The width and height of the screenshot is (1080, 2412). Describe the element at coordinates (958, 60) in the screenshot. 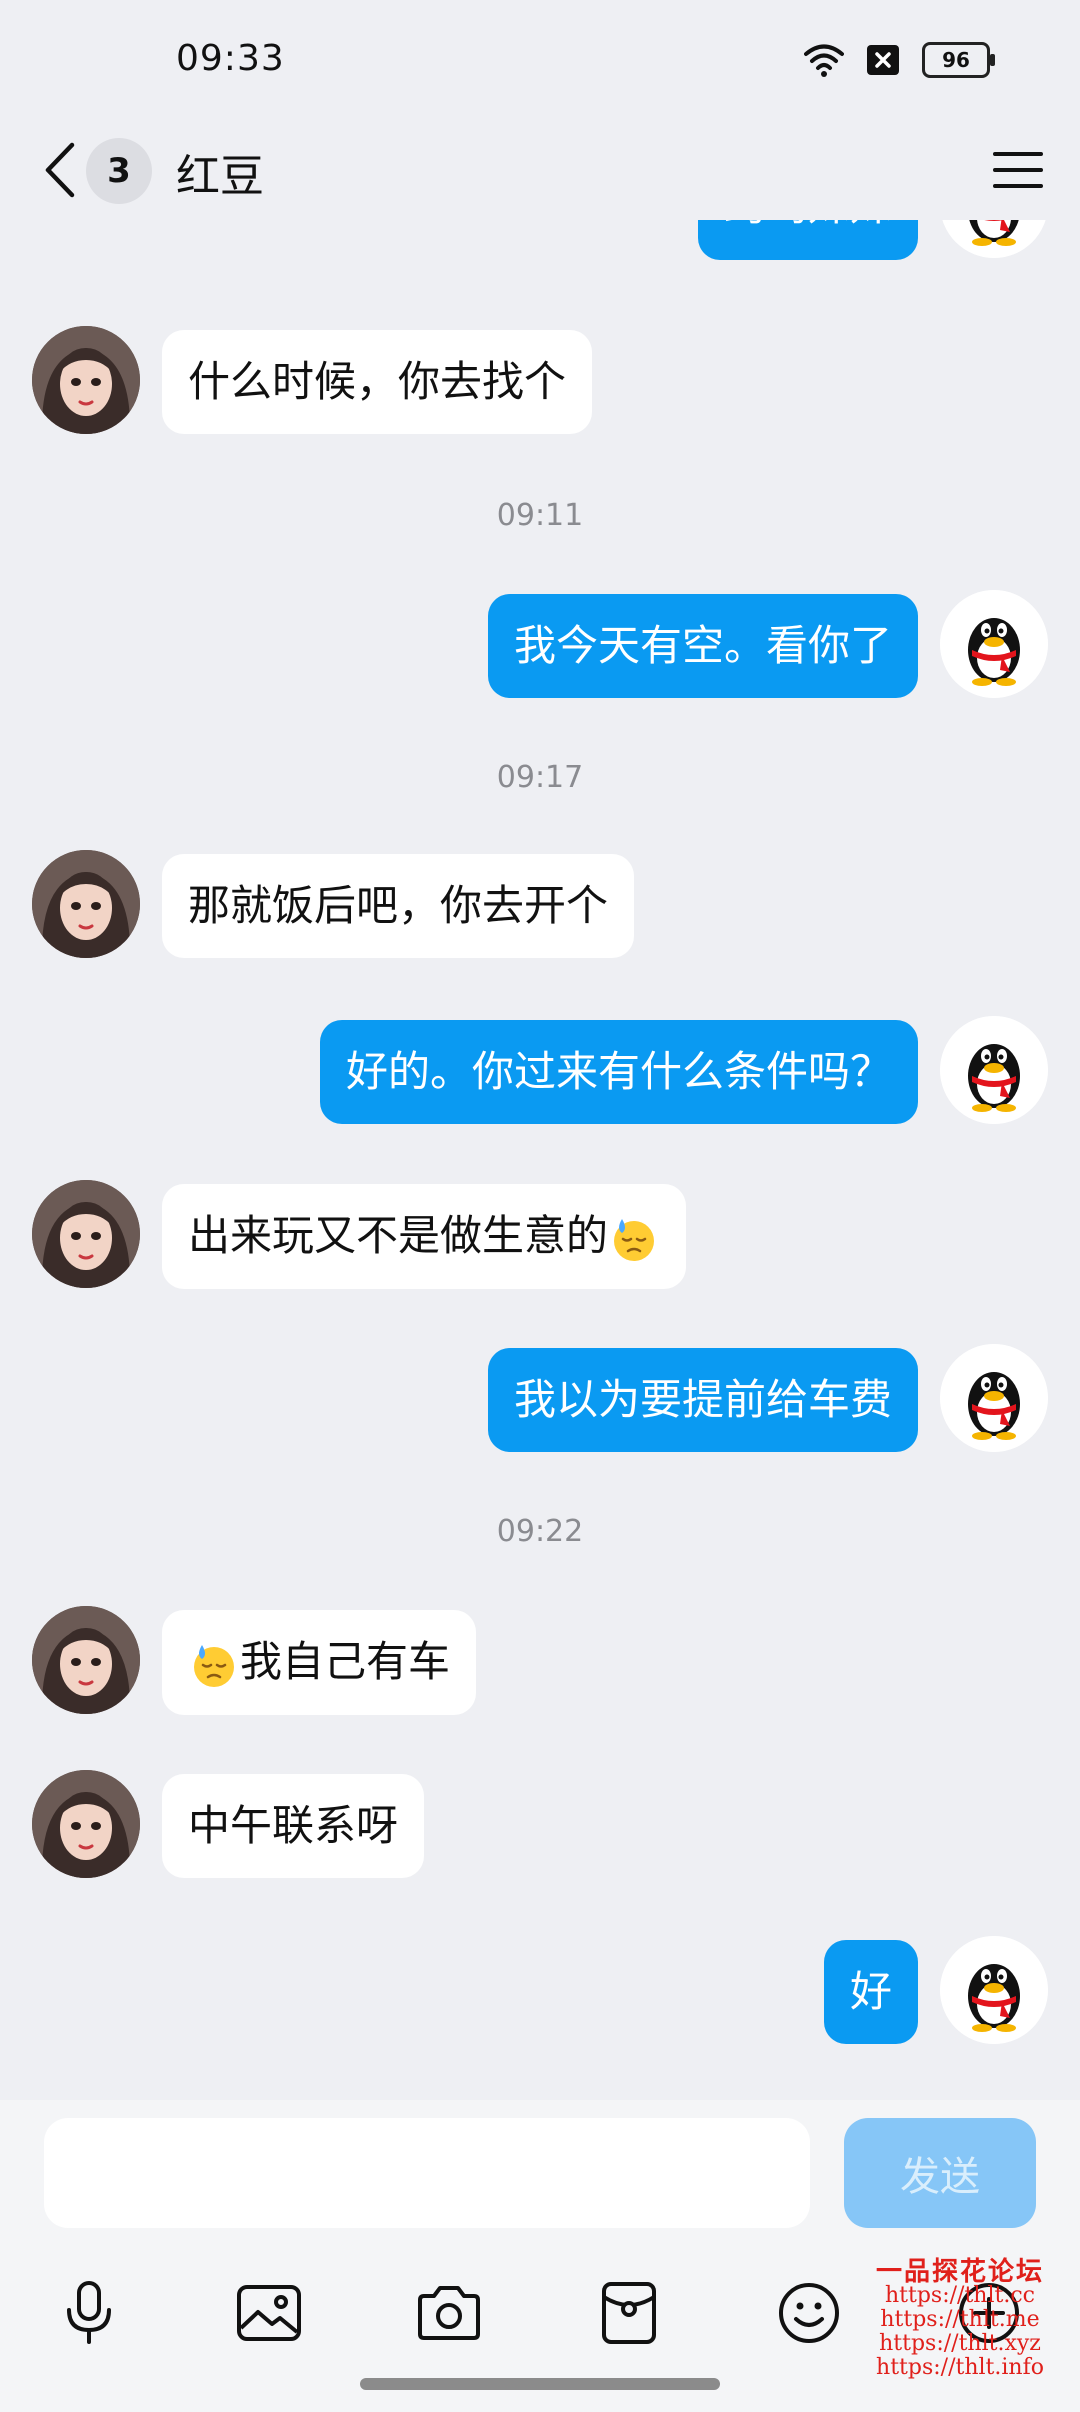

I see `battery-icon: 96` at that location.